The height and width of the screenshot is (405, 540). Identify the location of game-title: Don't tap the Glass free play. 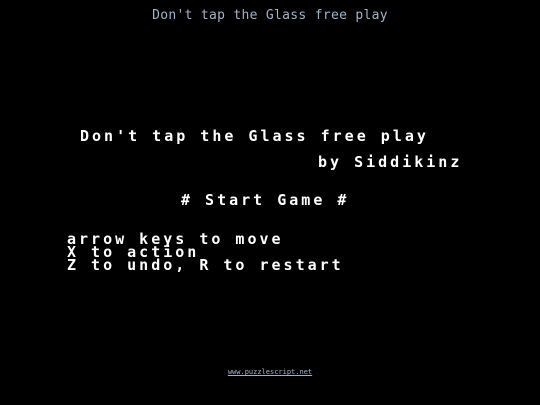
(254, 136).